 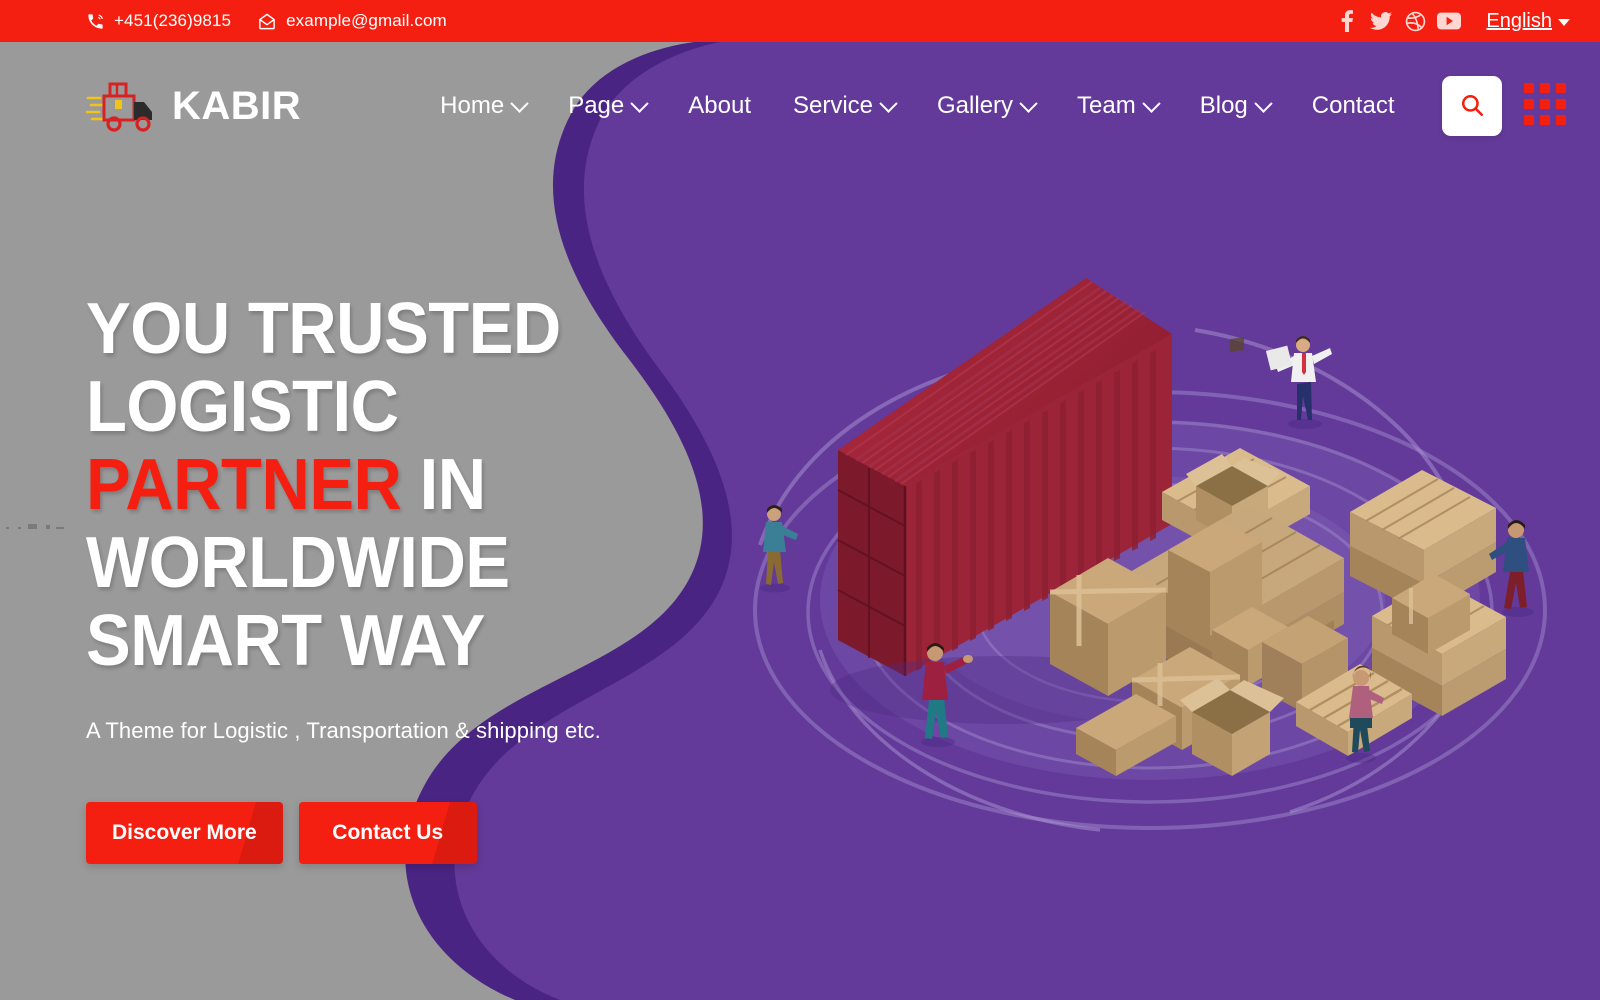 What do you see at coordinates (1564, 22) in the screenshot?
I see `caret-down-icon` at bounding box center [1564, 22].